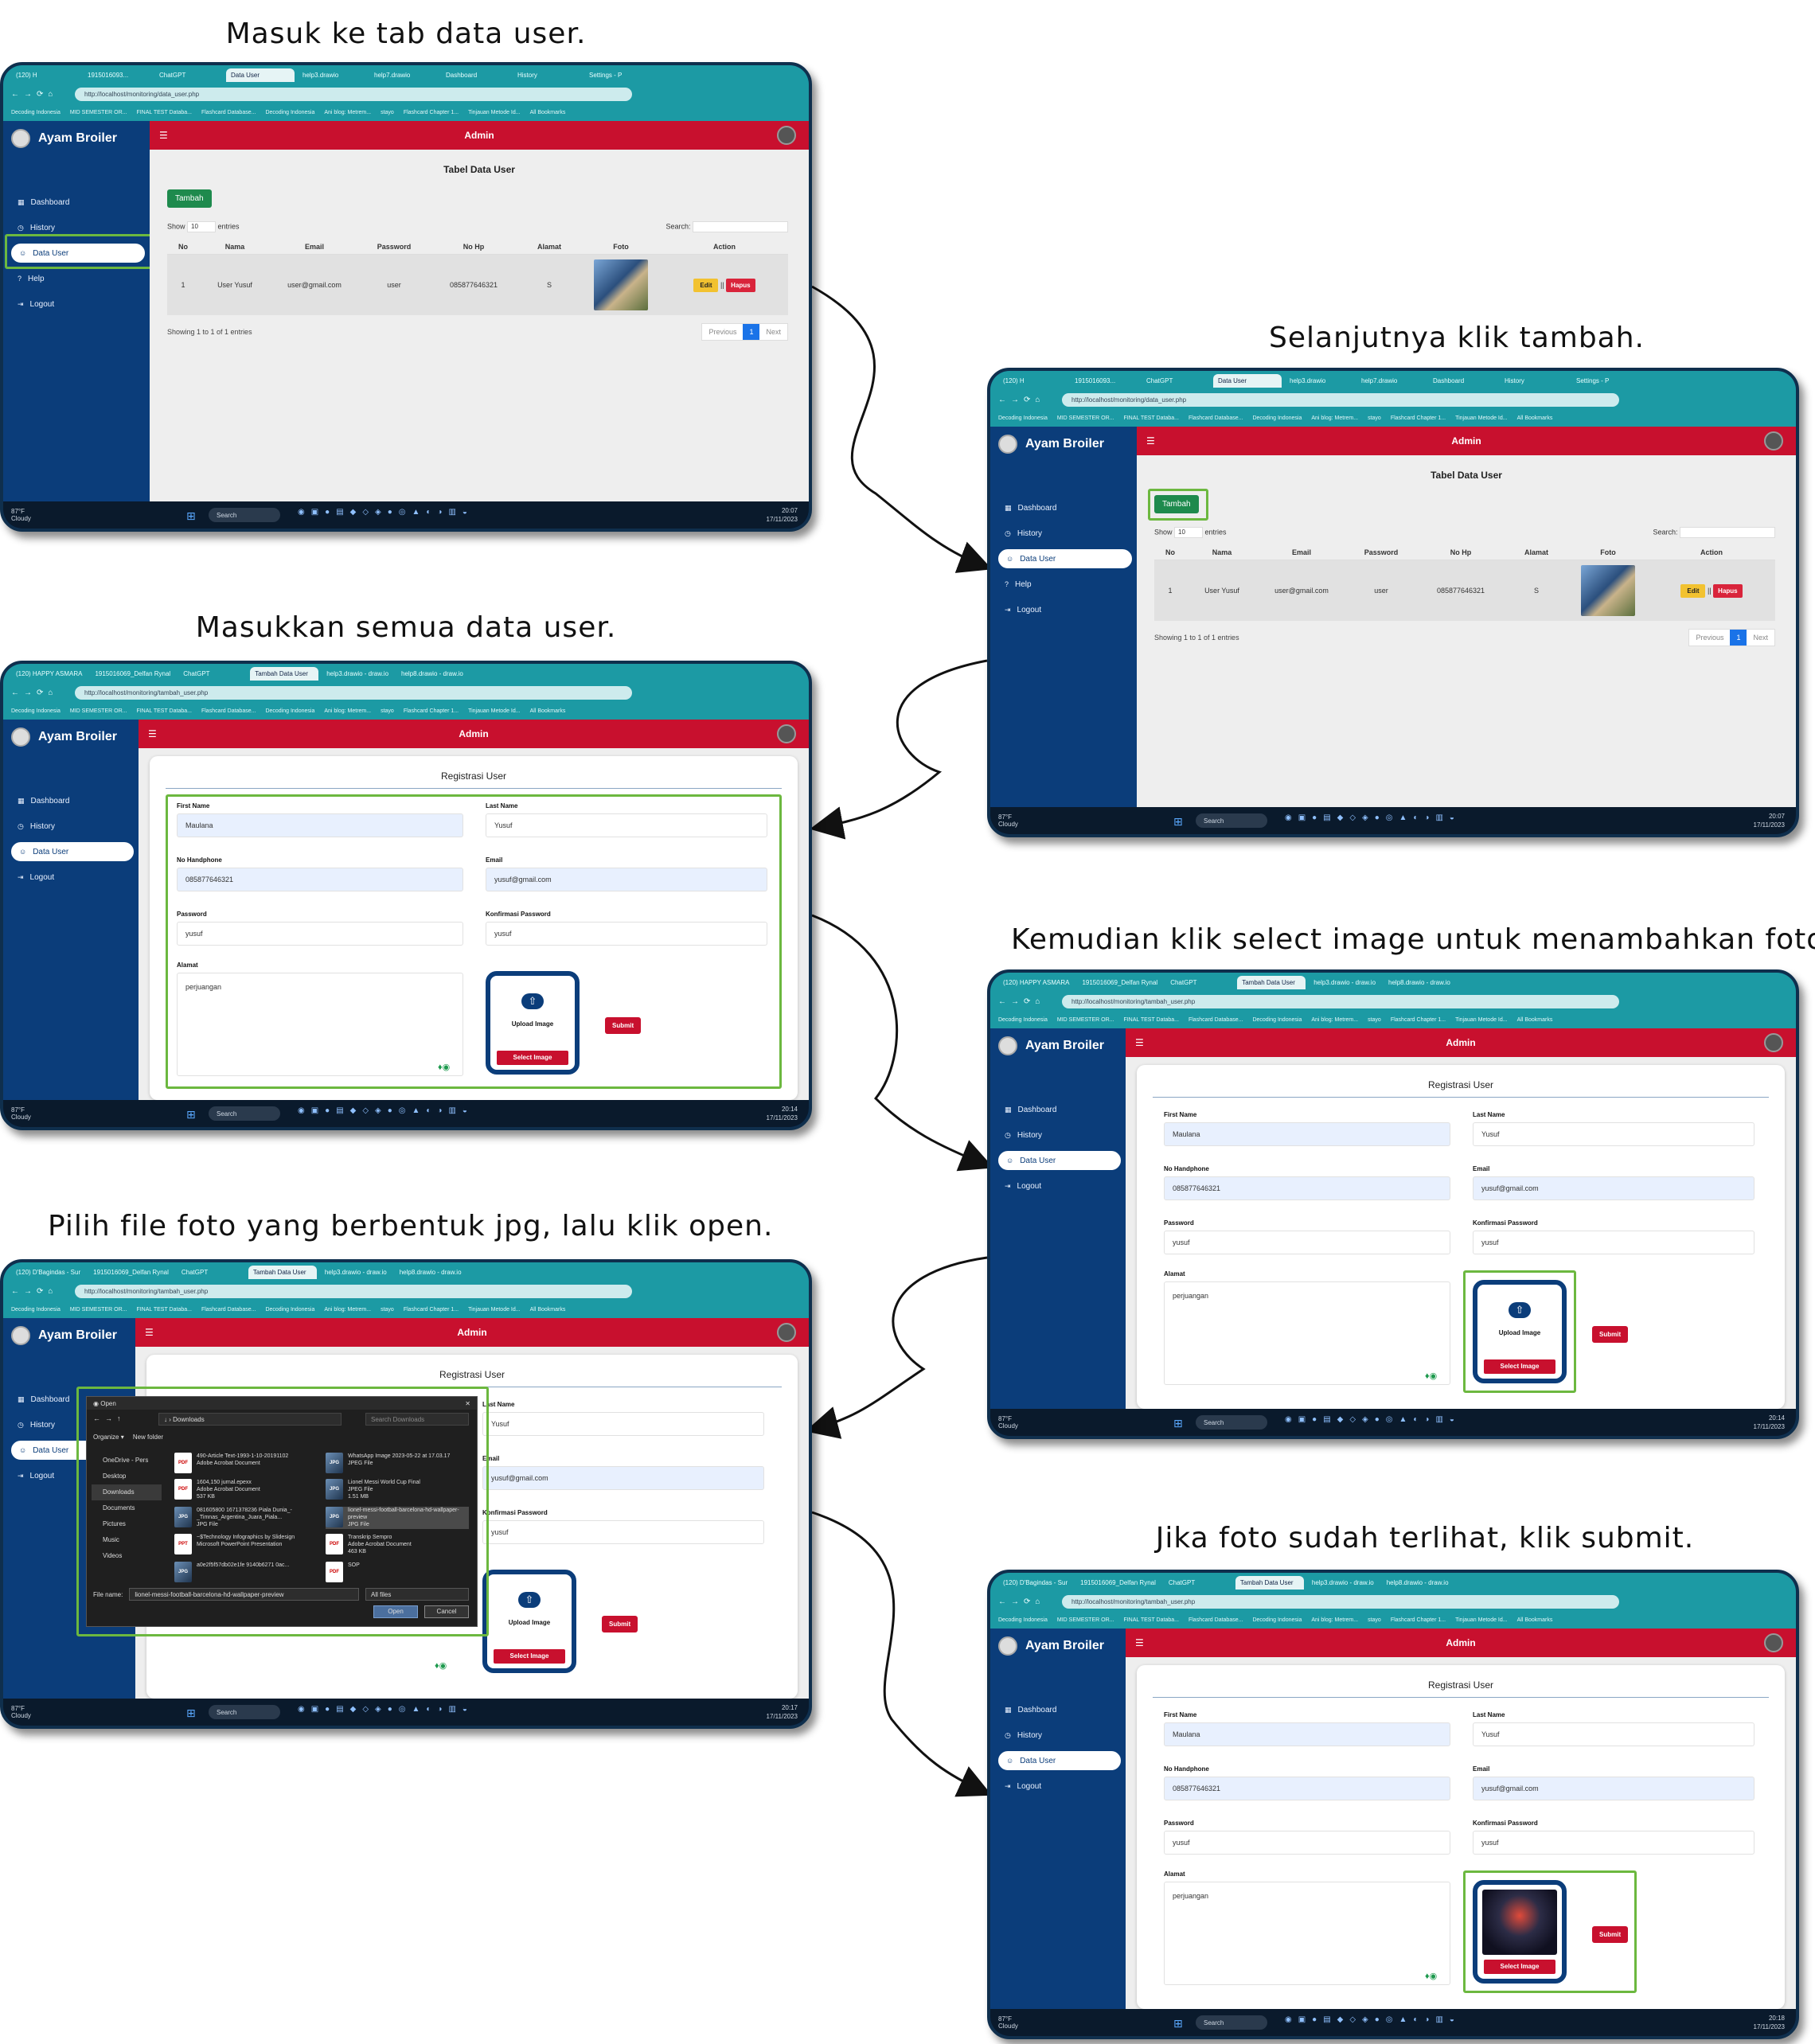  I want to click on alamat-textarea: perjuangan, so click(1307, 1333).